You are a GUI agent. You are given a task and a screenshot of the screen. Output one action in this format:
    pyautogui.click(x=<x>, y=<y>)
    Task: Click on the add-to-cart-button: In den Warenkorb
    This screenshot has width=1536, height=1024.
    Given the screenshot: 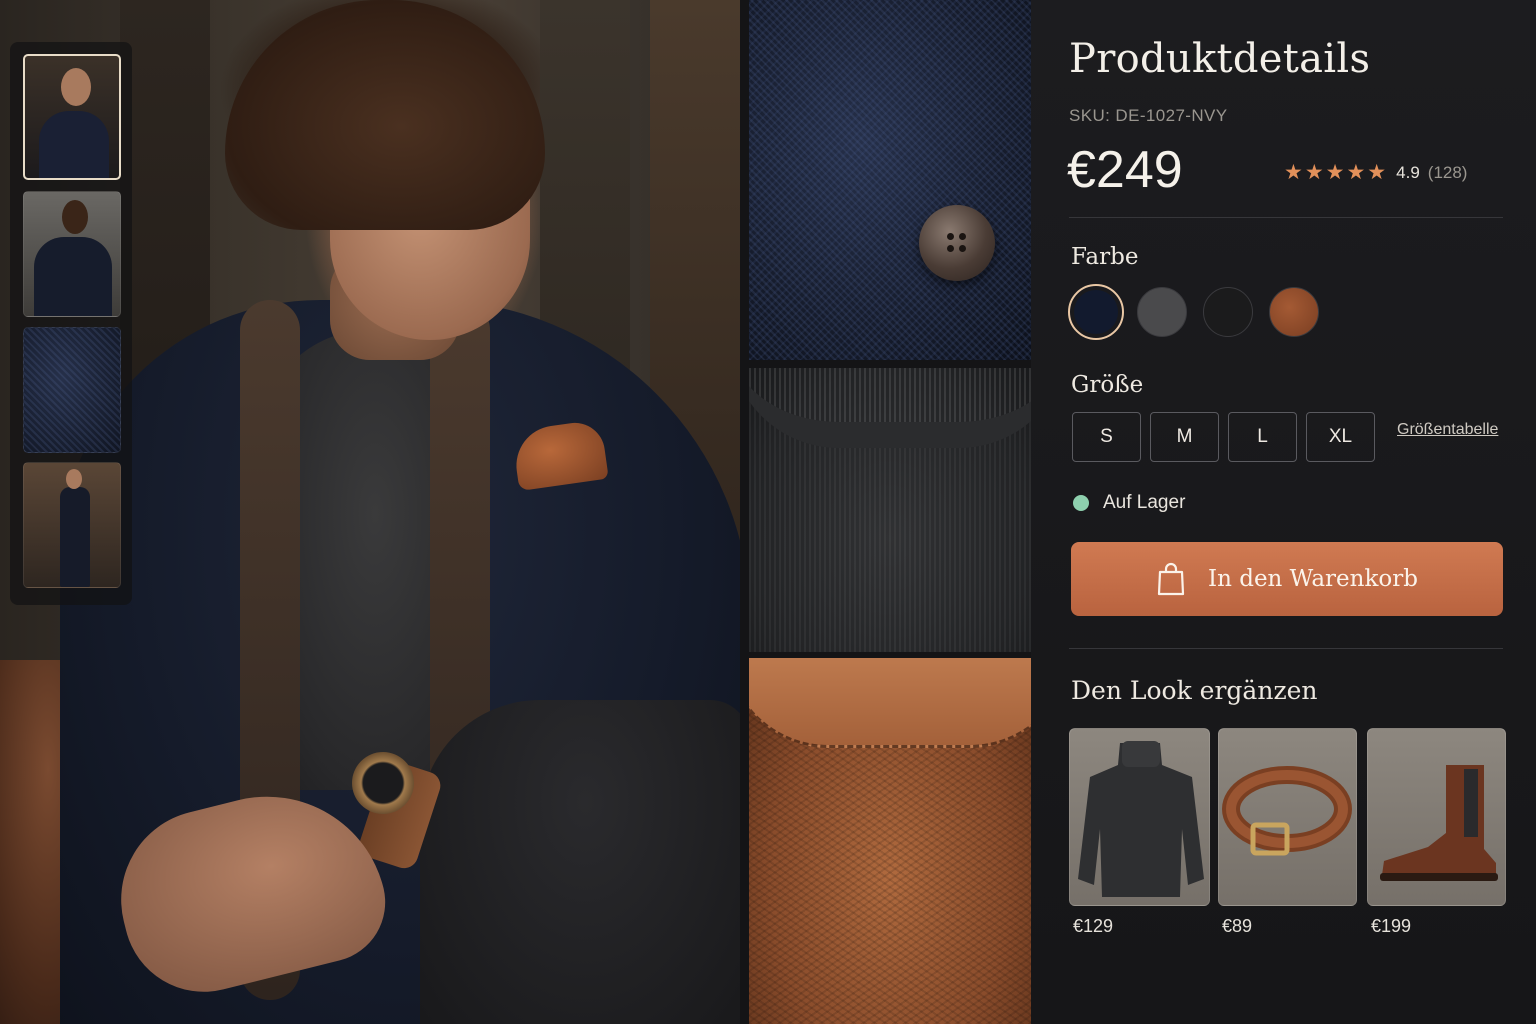 What is the action you would take?
    pyautogui.click(x=1287, y=579)
    